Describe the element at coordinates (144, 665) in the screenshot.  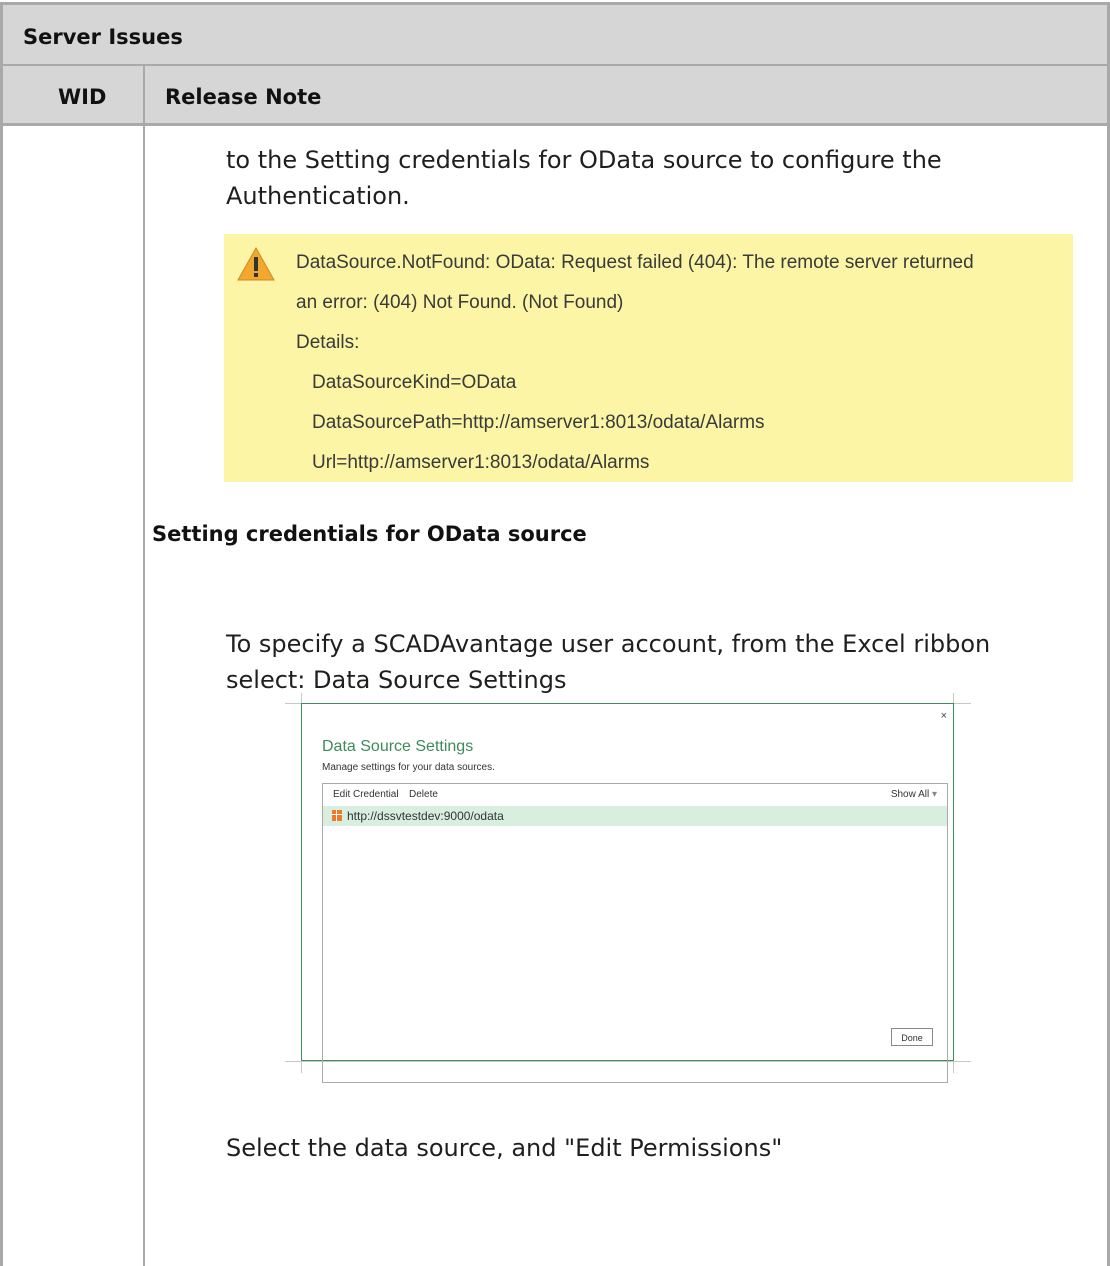
I see `column-divider` at that location.